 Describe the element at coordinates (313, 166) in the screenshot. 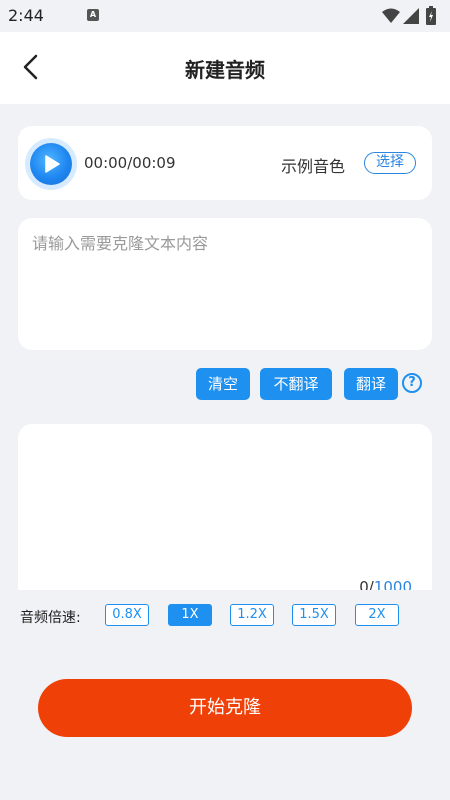

I see `sample-voice-label: 示例音色` at that location.